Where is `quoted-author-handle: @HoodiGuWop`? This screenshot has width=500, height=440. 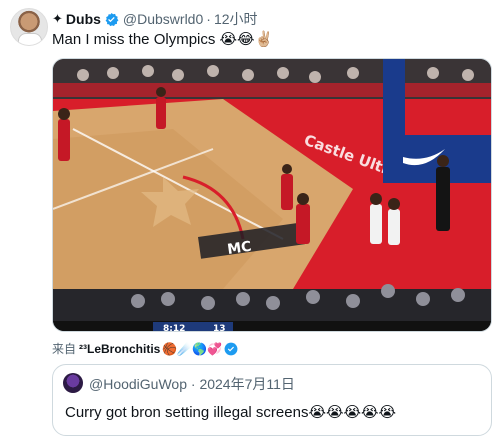 quoted-author-handle: @HoodiGuWop is located at coordinates (138, 384).